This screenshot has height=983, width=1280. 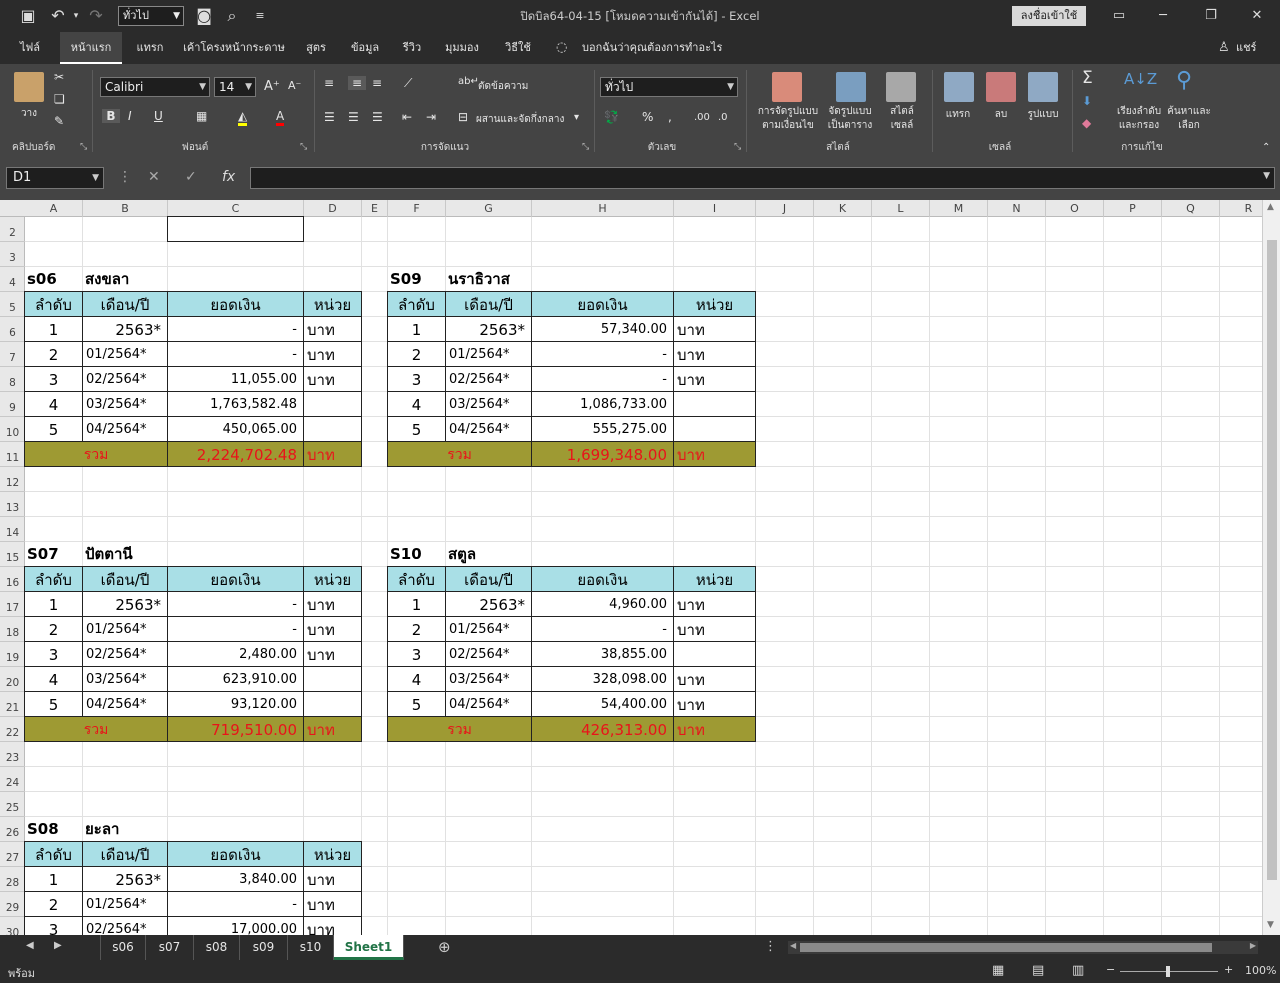 I want to click on autosum-icon: Σ, so click(x=1087, y=78).